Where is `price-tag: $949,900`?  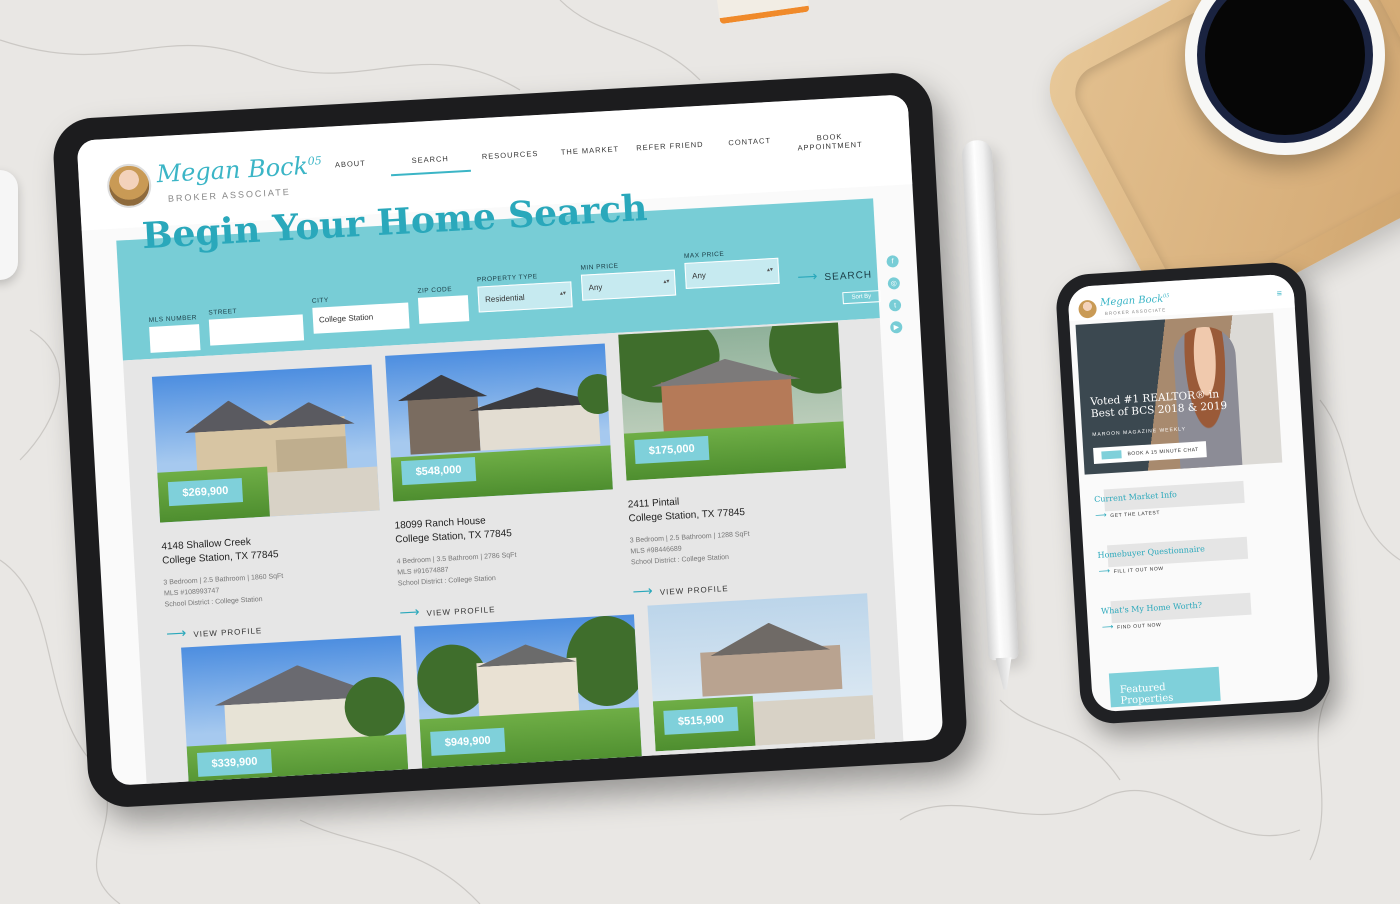
price-tag: $949,900 is located at coordinates (468, 741).